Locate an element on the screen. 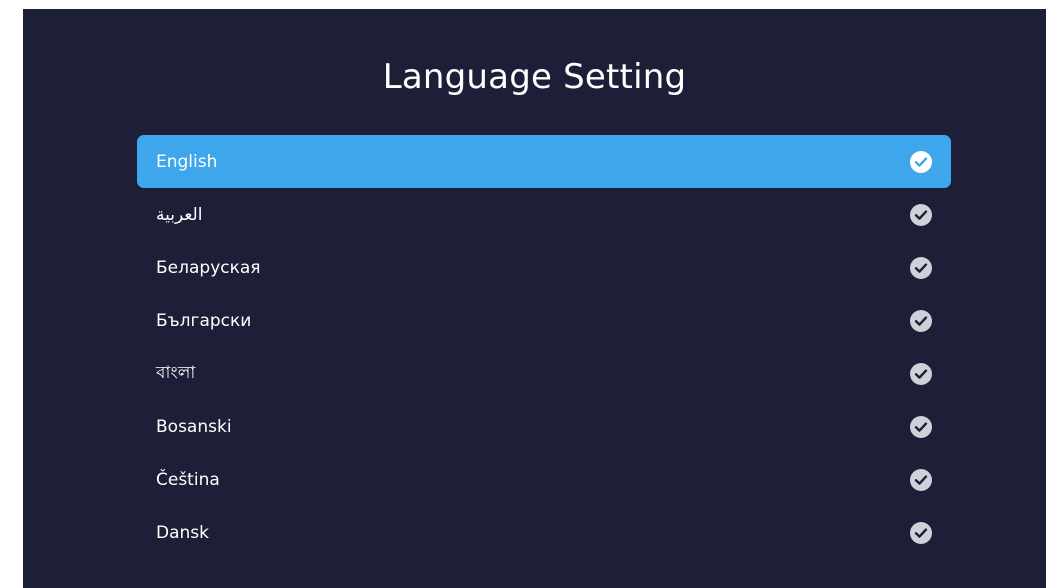 Image resolution: width=1046 pixels, height=588 pixels. language-item-label: Čeština is located at coordinates (188, 479).